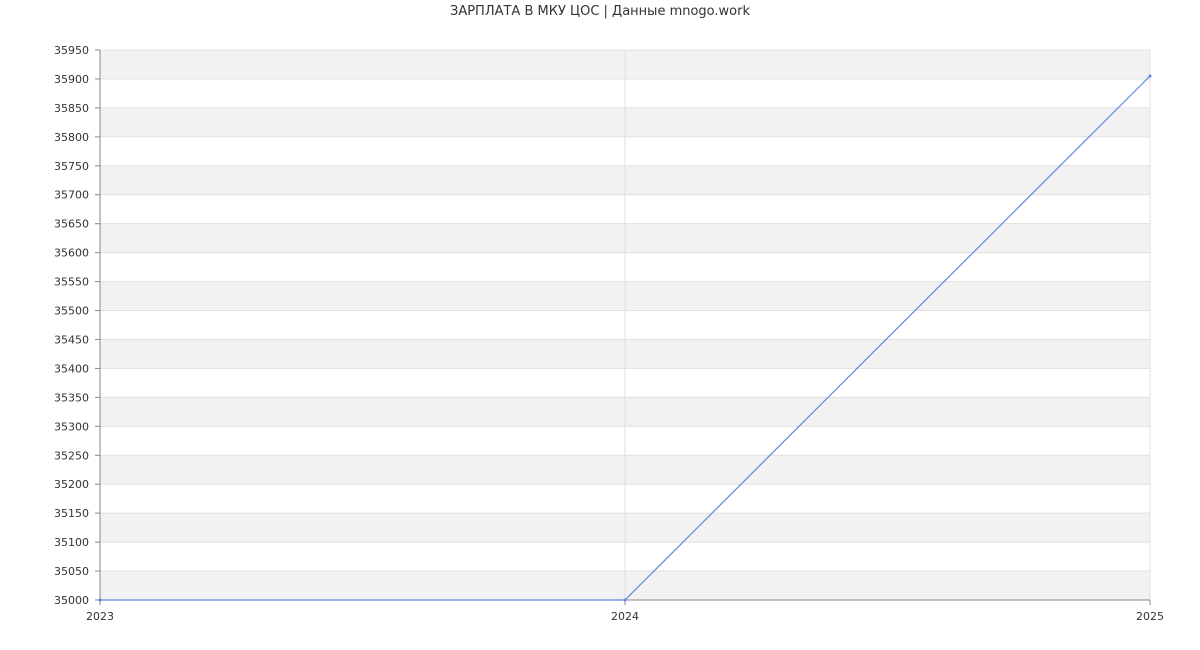 Image resolution: width=1200 pixels, height=650 pixels. Describe the element at coordinates (100, 616) in the screenshot. I see `x-tick-label: 2023` at that location.